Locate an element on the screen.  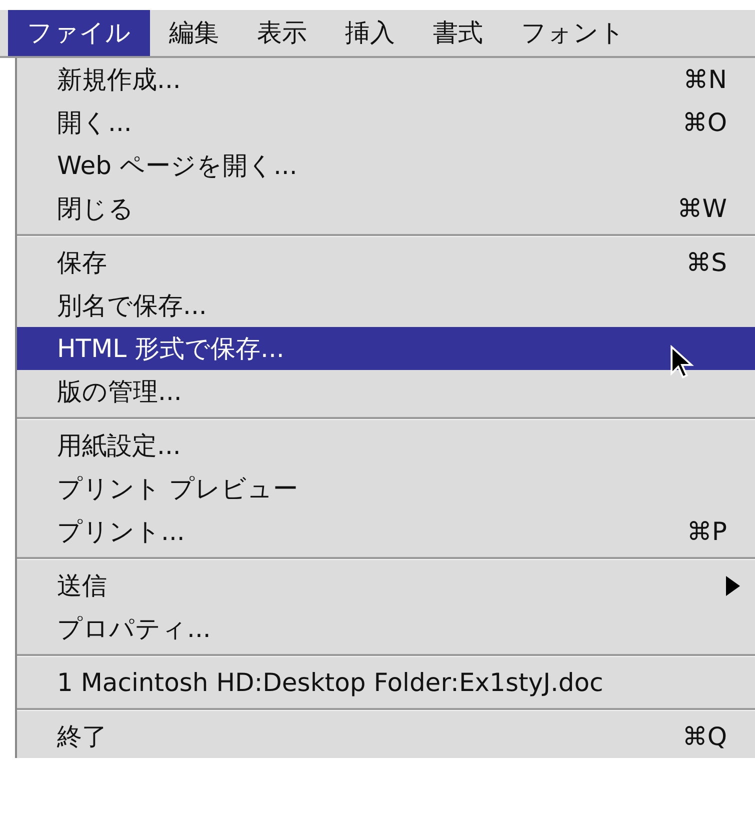
menu-title: 書式 is located at coordinates (458, 33).